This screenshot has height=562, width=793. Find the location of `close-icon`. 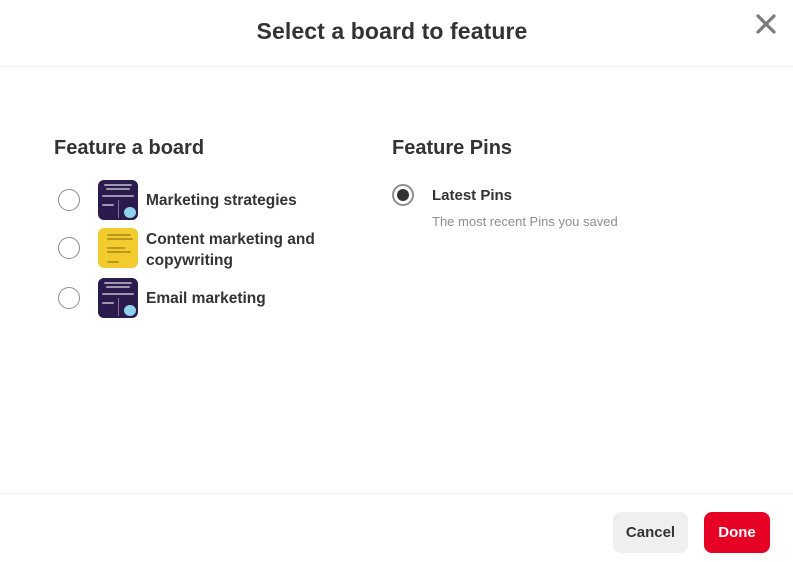

close-icon is located at coordinates (766, 24).